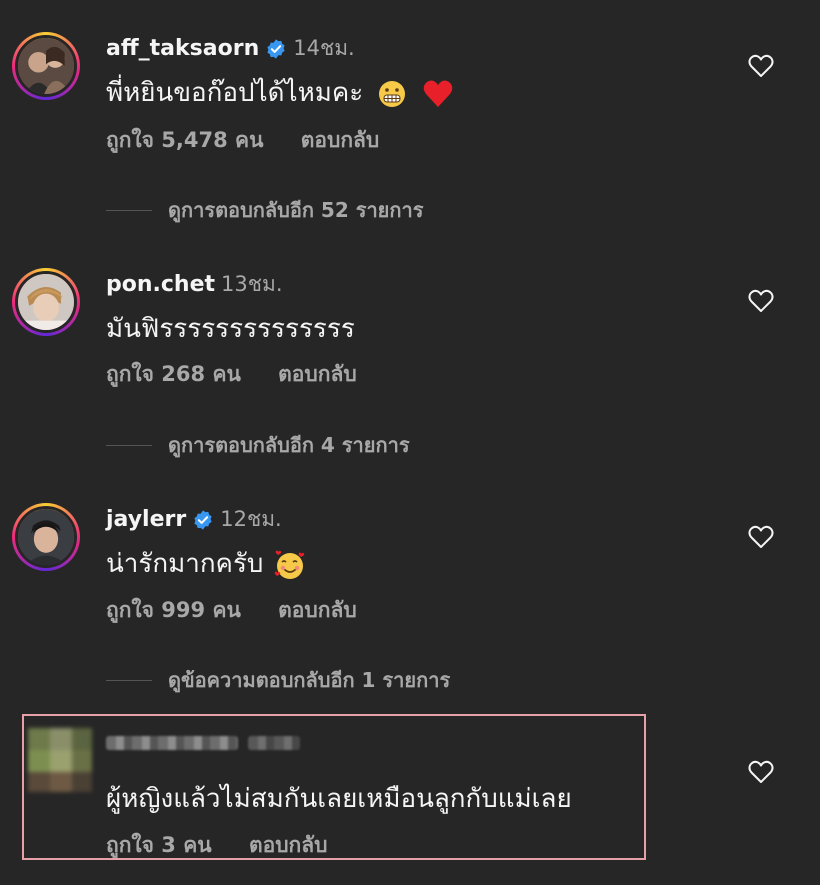 The image size is (820, 885). Describe the element at coordinates (182, 48) in the screenshot. I see `username: aff_taksaorn` at that location.